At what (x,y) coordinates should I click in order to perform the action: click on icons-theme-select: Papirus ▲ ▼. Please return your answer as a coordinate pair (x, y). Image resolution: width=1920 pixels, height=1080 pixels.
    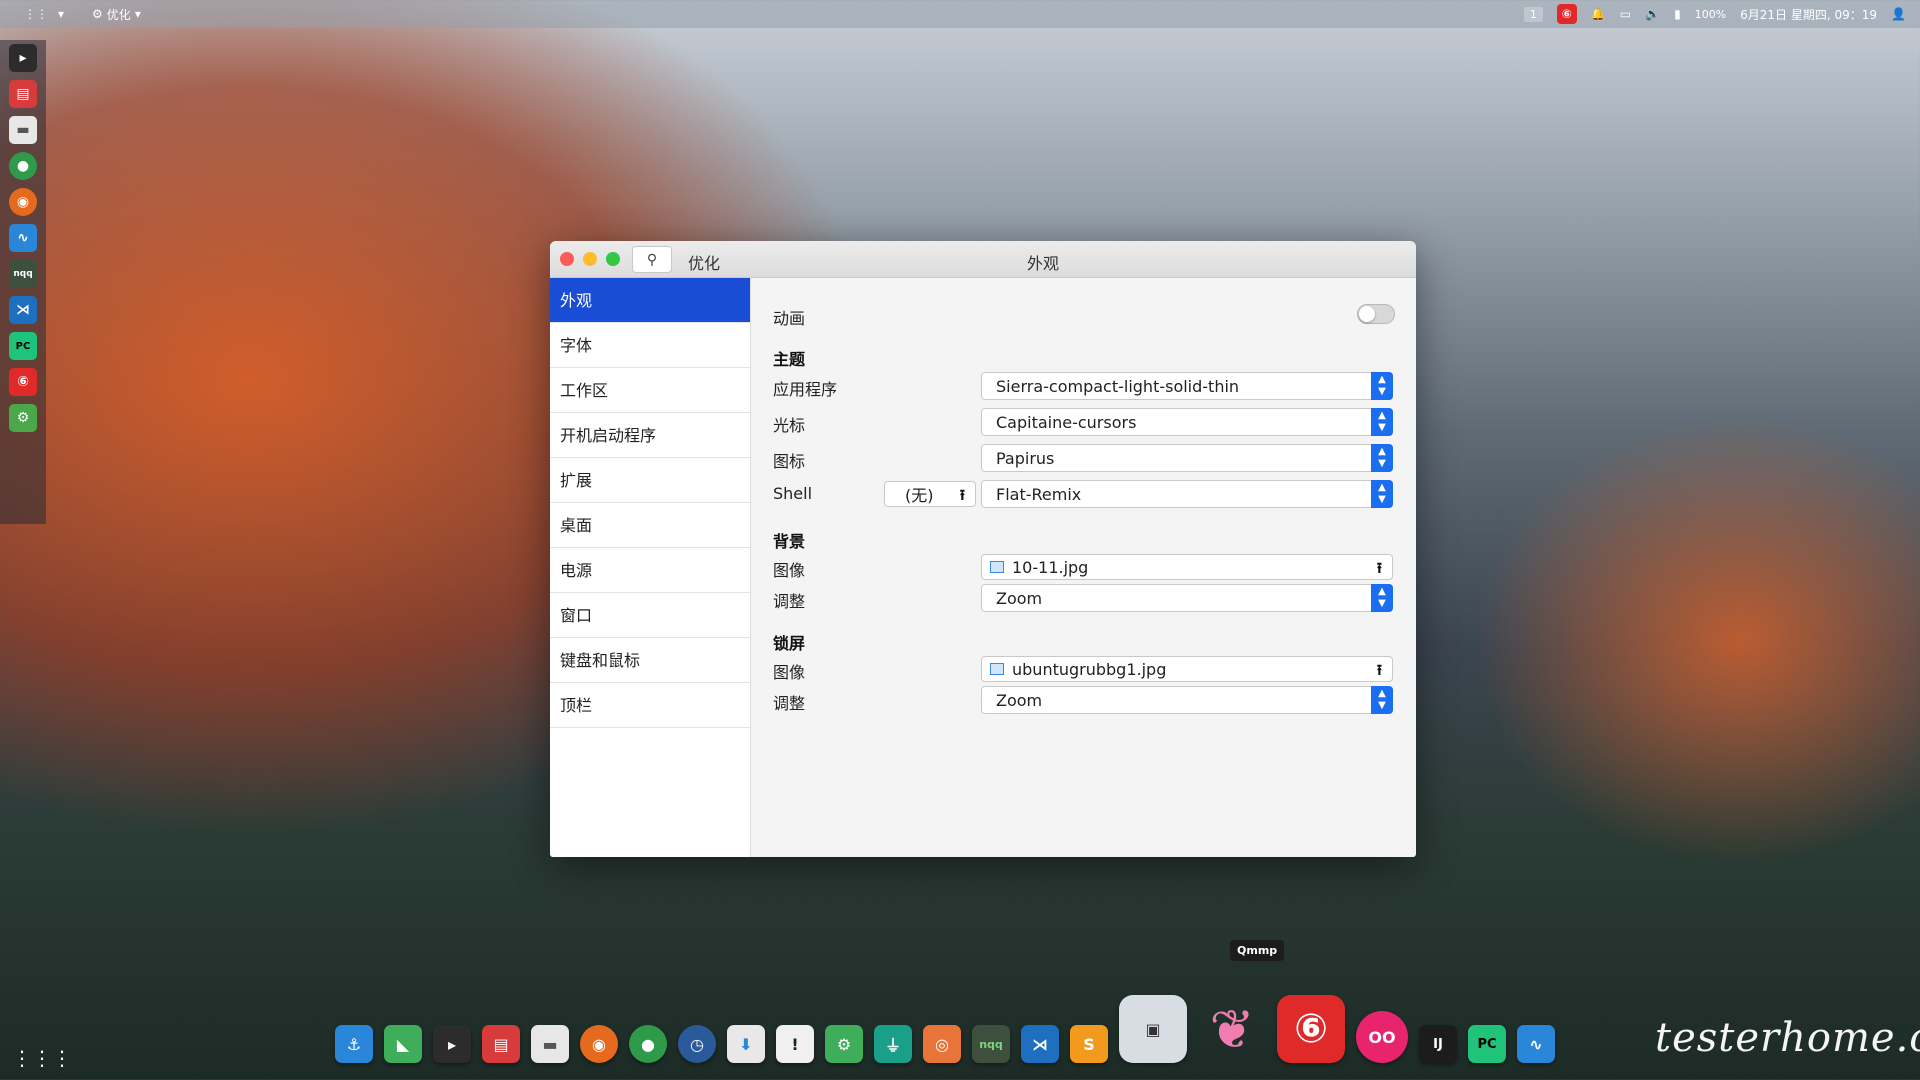
    Looking at the image, I should click on (1187, 458).